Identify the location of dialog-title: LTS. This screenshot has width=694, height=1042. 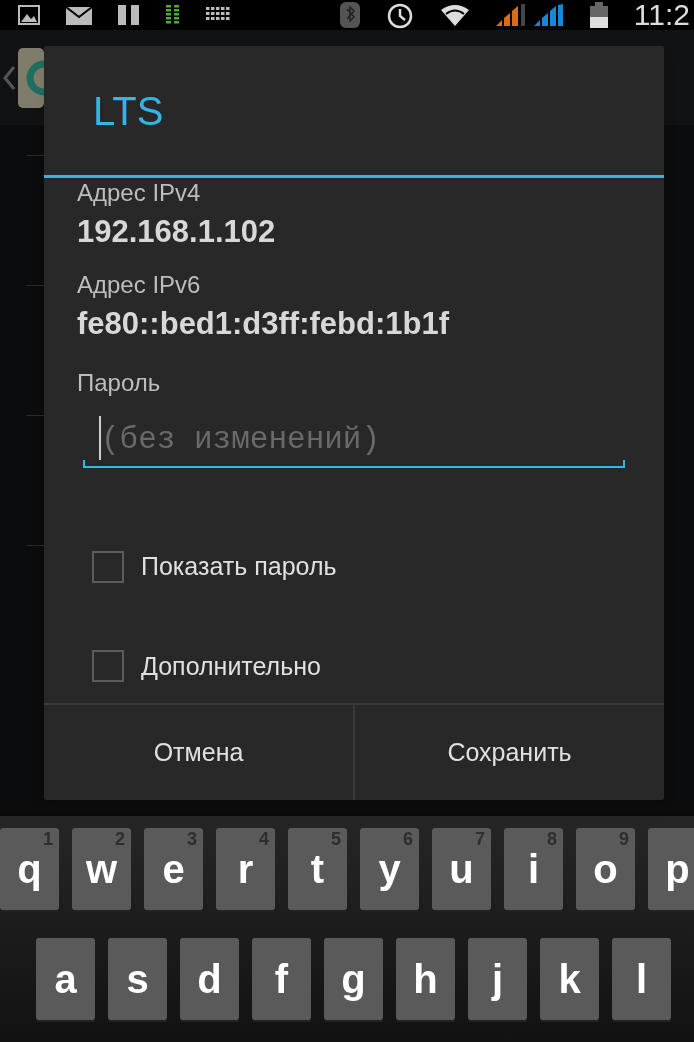
(128, 111).